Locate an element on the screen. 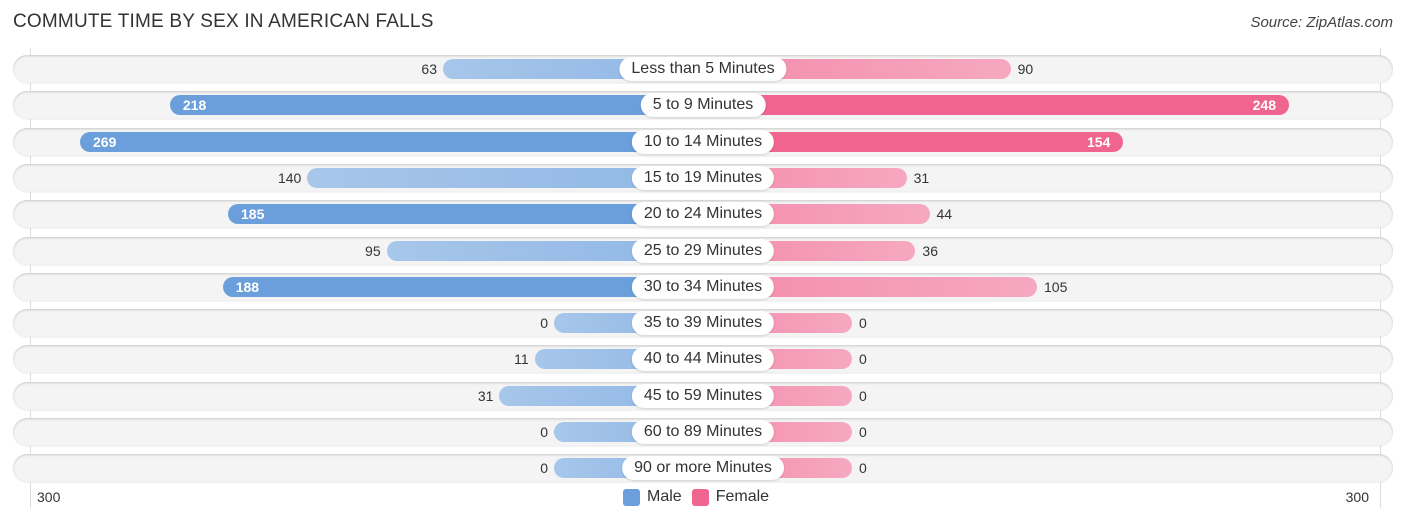  female-value: 90 is located at coordinates (1025, 69).